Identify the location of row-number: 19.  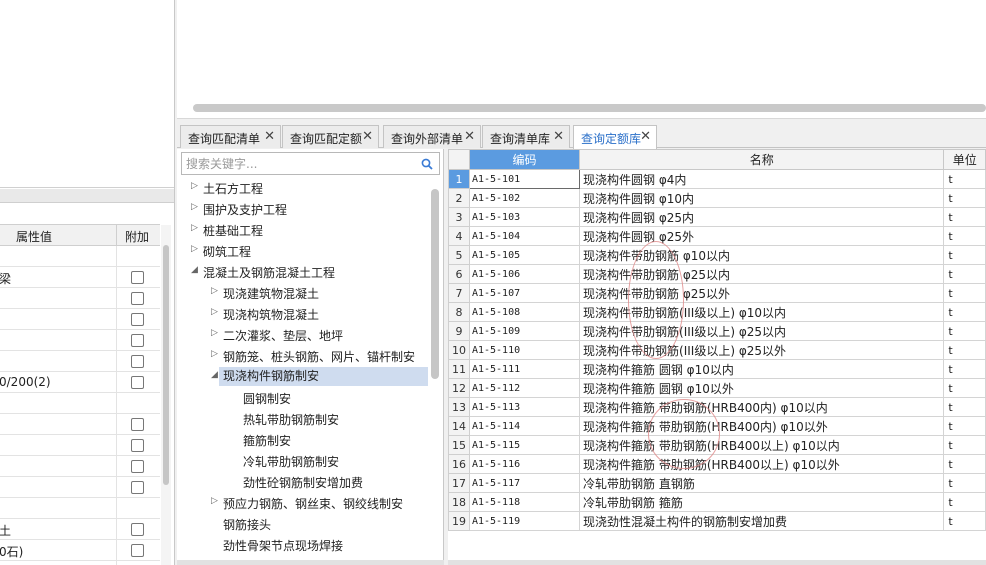
(459, 521).